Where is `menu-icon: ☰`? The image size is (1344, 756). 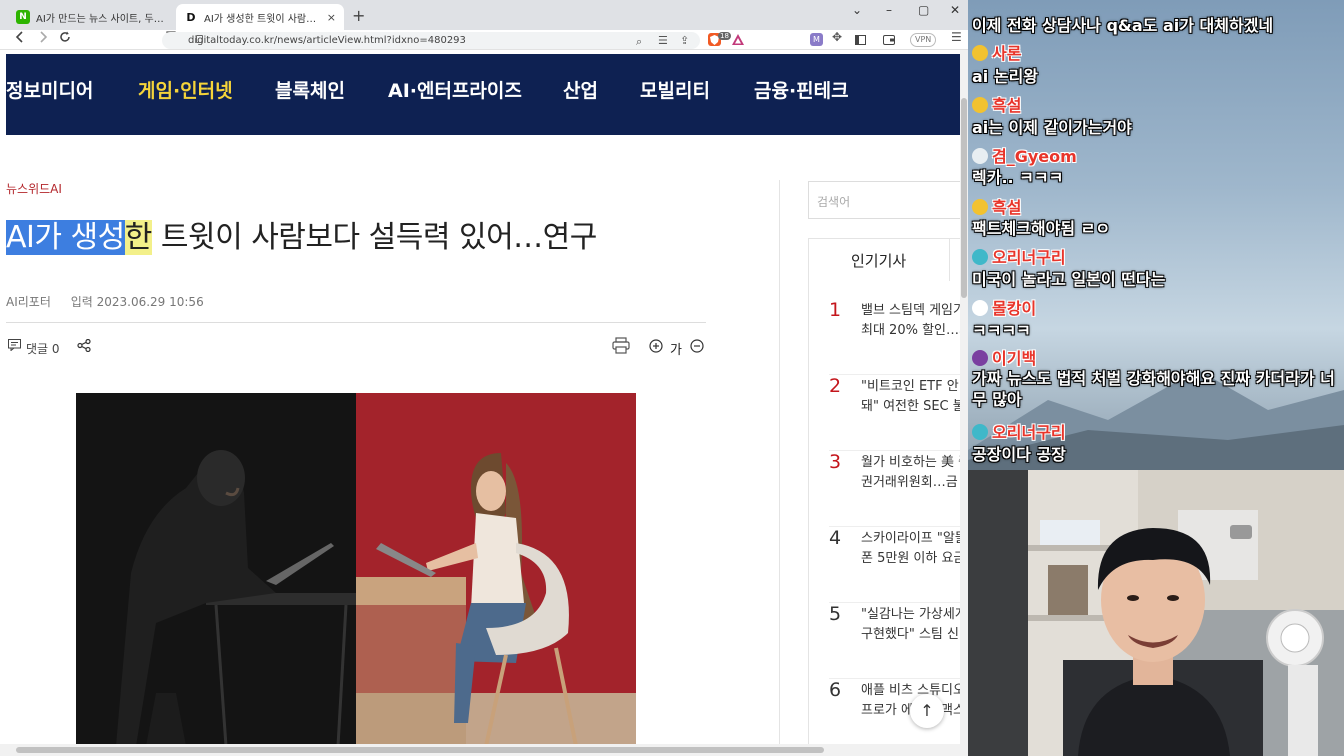 menu-icon: ☰ is located at coordinates (956, 37).